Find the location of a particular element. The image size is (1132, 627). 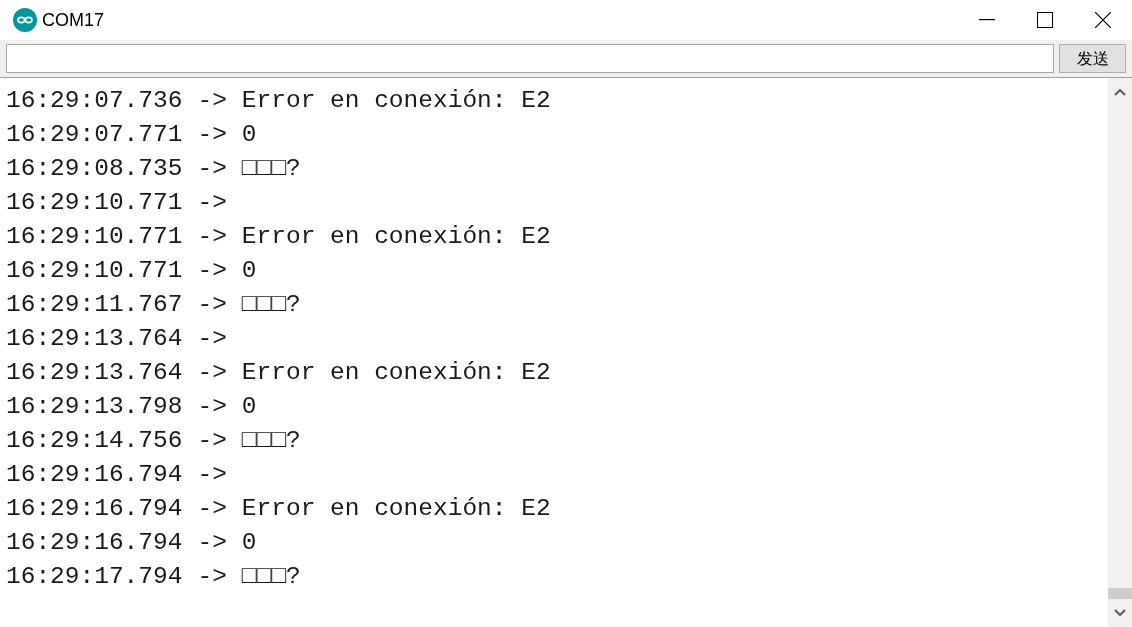

timestamp: 16:29:07.736 is located at coordinates (94, 101).